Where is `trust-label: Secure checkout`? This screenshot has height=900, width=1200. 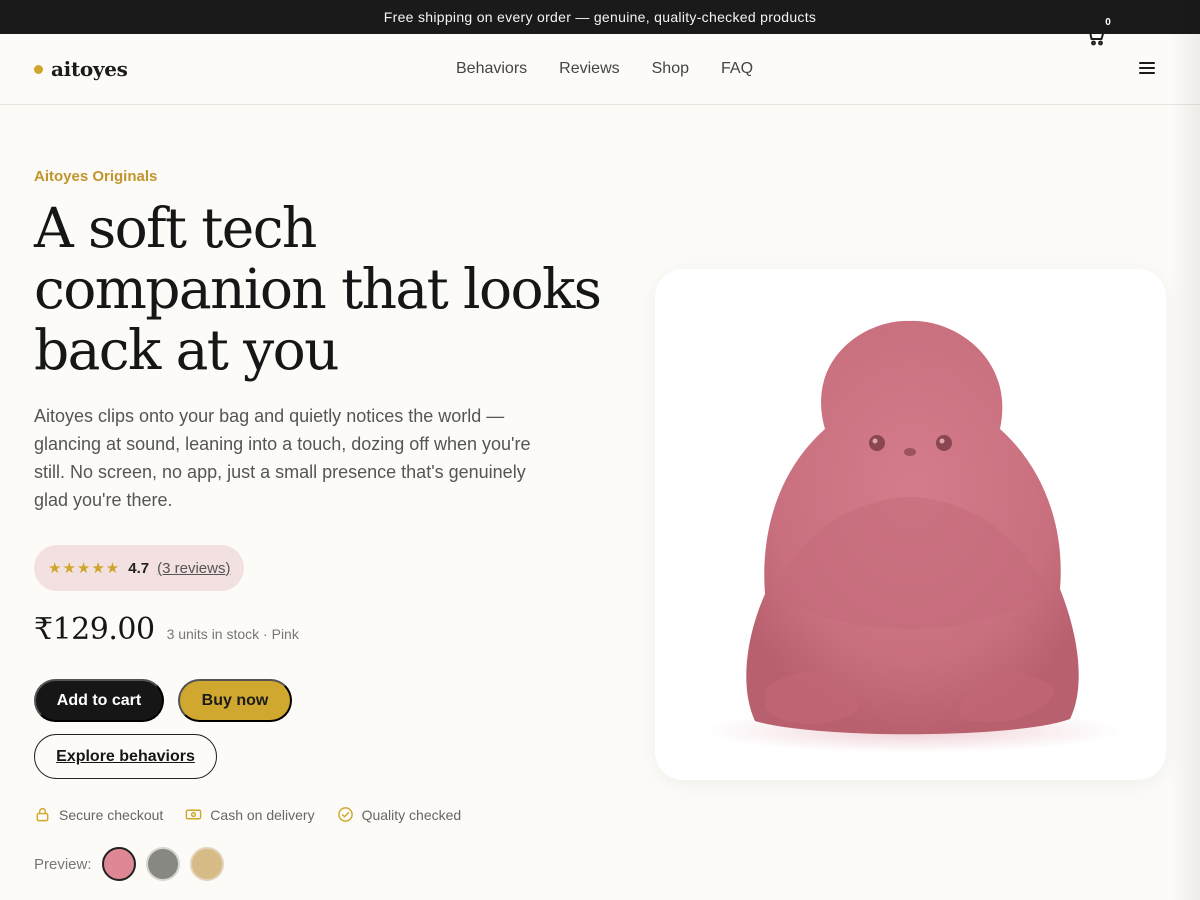
trust-label: Secure checkout is located at coordinates (111, 814).